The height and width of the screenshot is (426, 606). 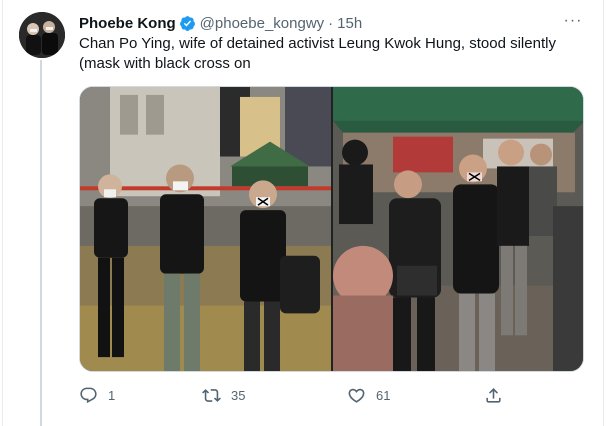 I want to click on avatar, so click(x=42, y=35).